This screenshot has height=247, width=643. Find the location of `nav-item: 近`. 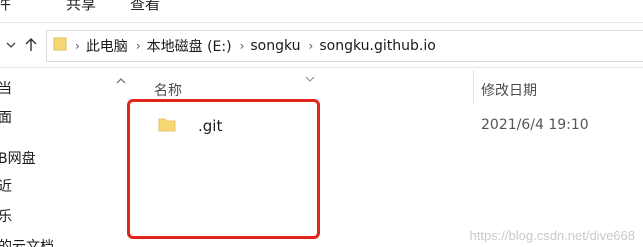

nav-item: 近 is located at coordinates (6, 186).